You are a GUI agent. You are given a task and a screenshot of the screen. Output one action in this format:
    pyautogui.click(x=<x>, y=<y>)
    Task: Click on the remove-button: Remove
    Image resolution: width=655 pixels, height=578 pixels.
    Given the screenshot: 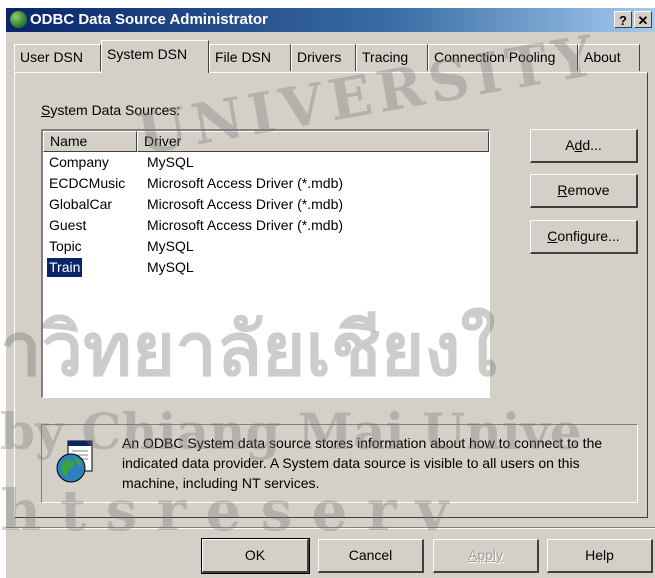 What is the action you would take?
    pyautogui.click(x=584, y=191)
    